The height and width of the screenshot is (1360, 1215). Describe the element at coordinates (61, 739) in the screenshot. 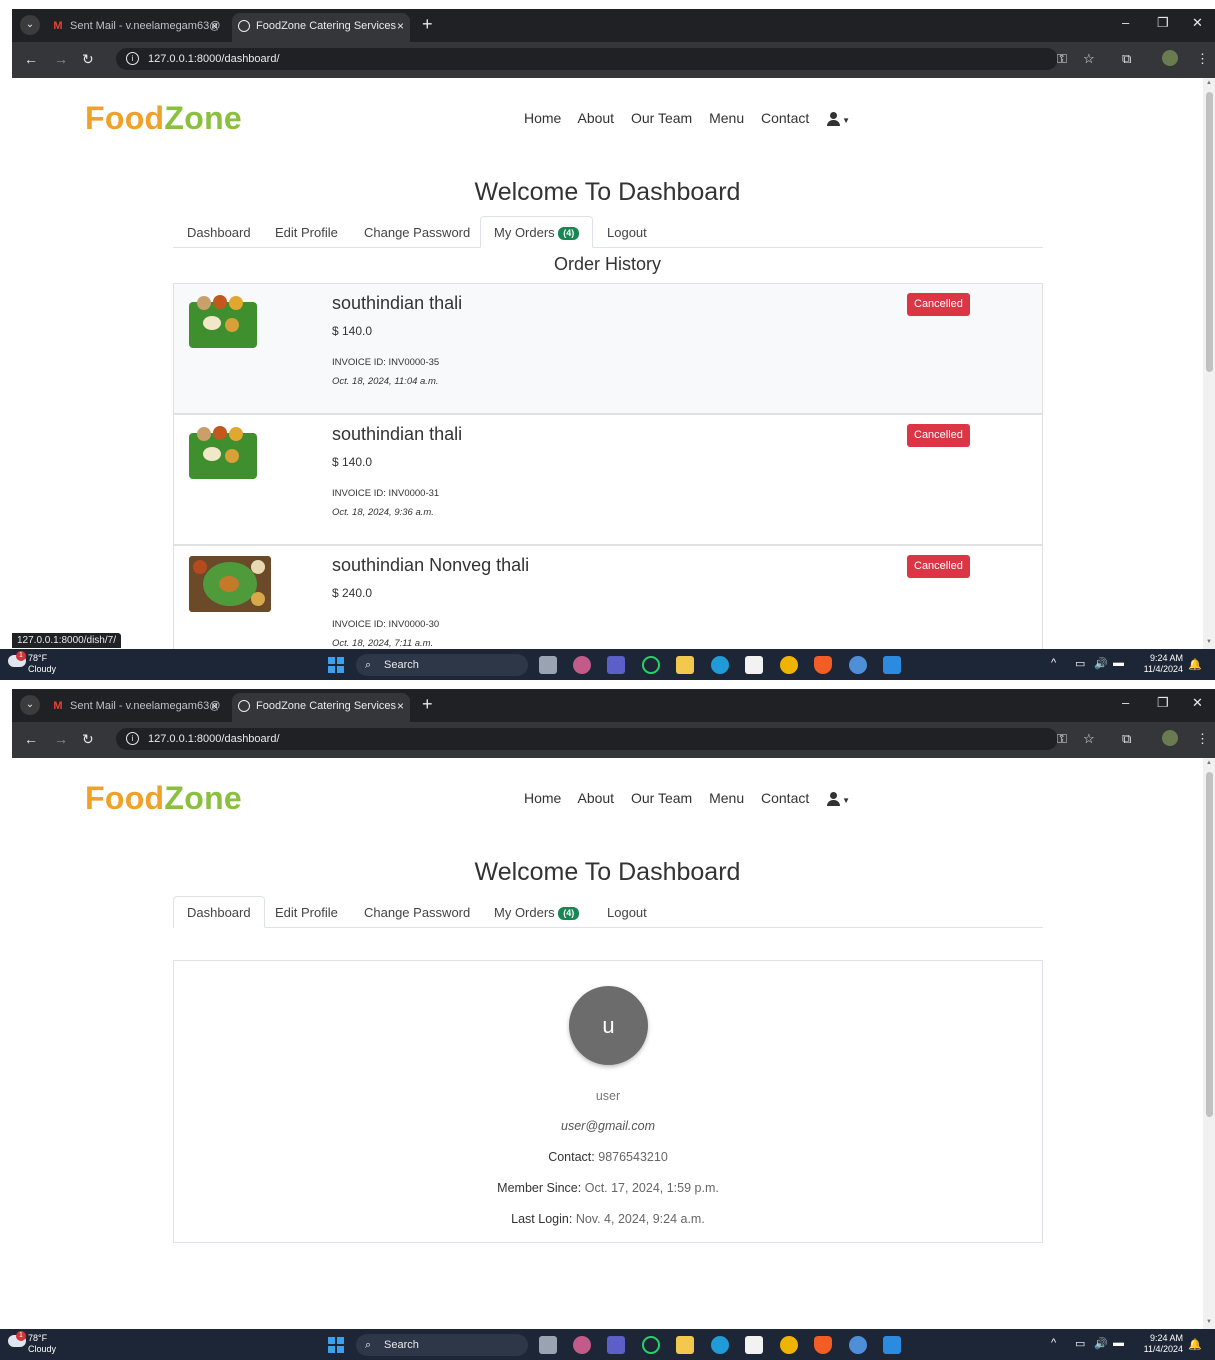

I see `forward-icon: →` at that location.